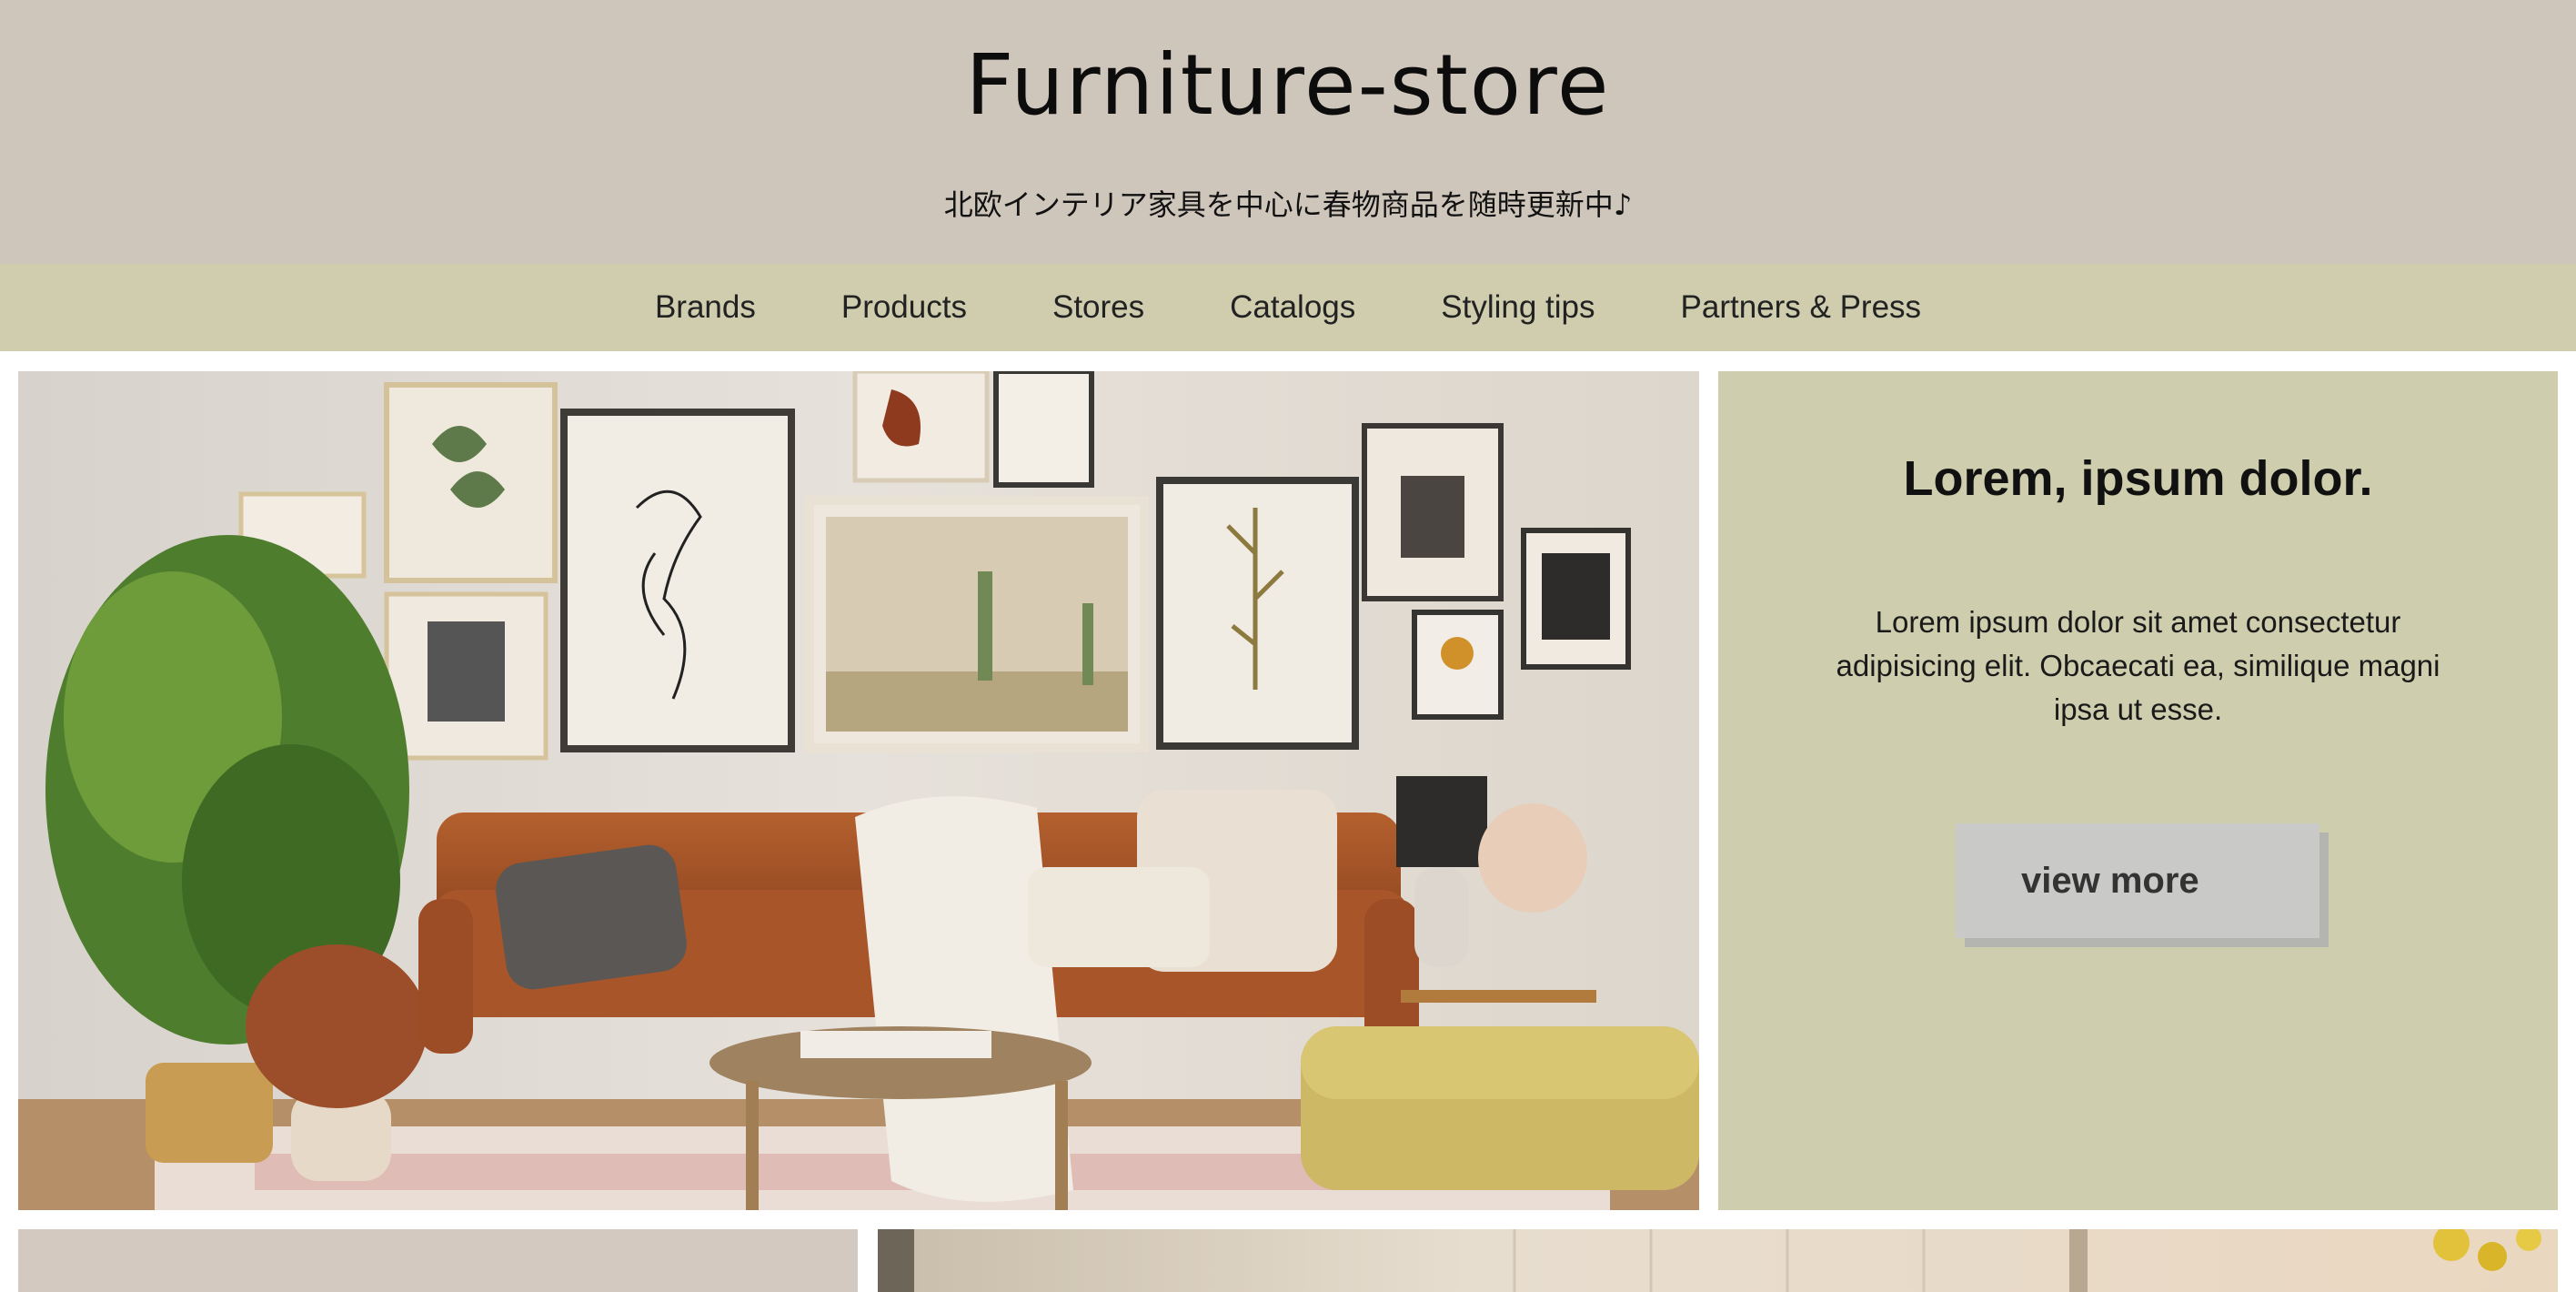  I want to click on site-tagline: 北欧インテリア家具を中心に春物商品を随時更新中♪, so click(1288, 205).